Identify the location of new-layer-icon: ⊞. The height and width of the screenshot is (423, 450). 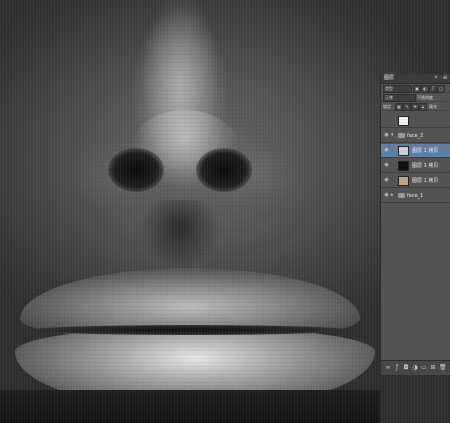
(433, 368).